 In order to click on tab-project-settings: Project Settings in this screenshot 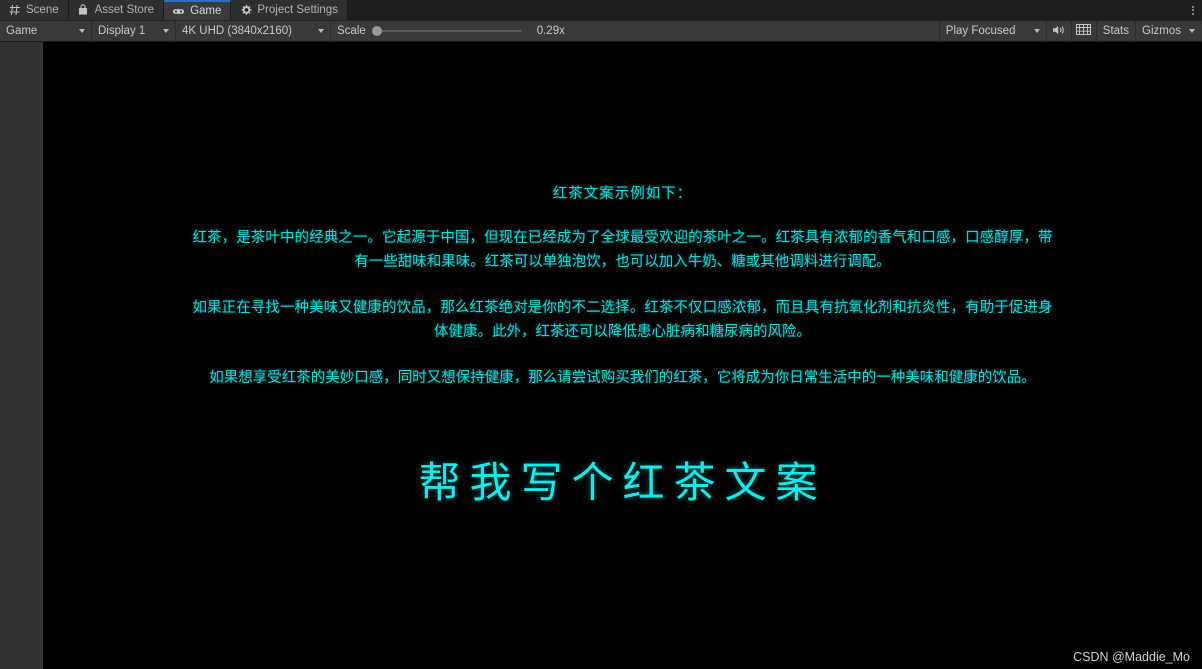, I will do `click(289, 10)`.